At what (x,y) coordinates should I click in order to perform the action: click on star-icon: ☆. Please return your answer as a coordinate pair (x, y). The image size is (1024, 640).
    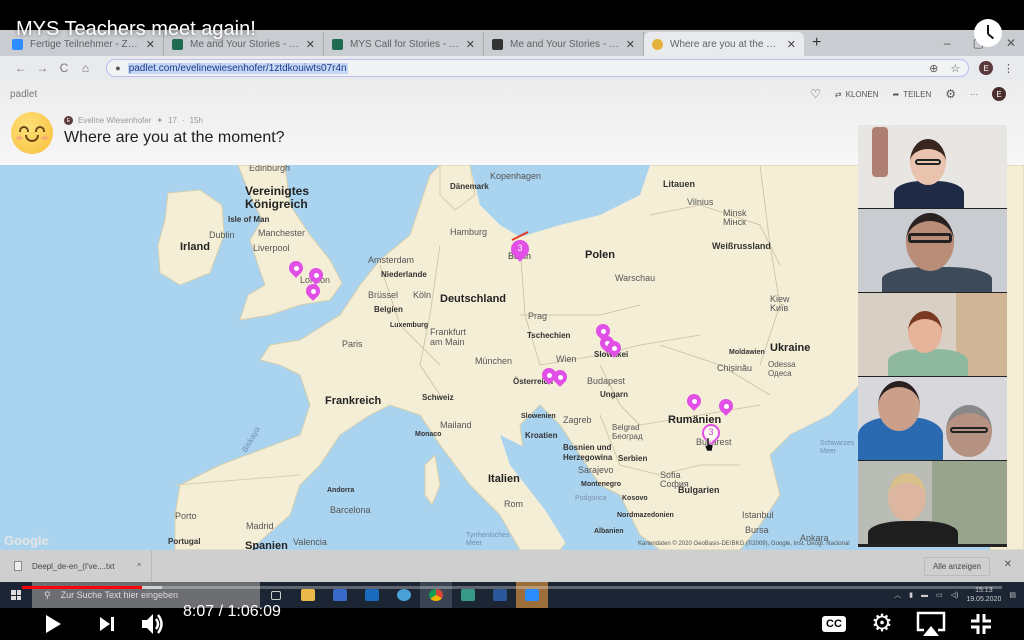
    Looking at the image, I should click on (955, 68).